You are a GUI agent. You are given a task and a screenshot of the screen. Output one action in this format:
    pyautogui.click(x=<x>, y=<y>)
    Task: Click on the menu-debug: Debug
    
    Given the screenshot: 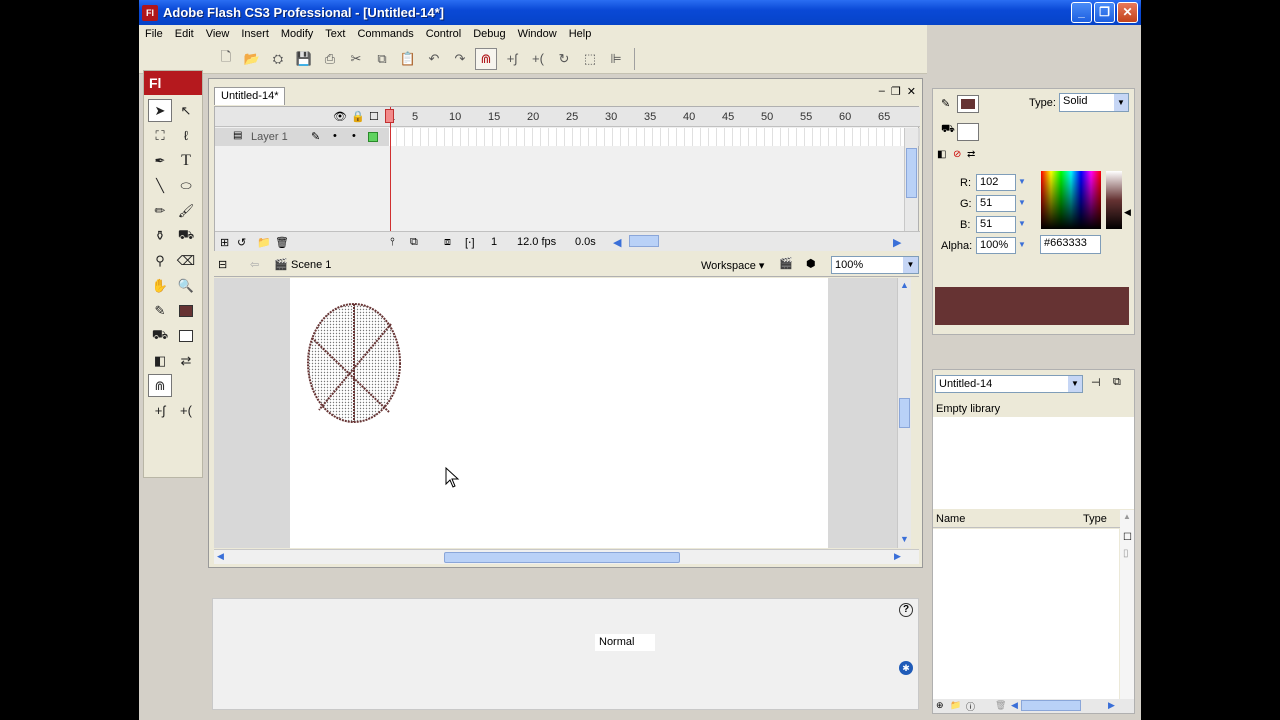 What is the action you would take?
    pyautogui.click(x=489, y=34)
    